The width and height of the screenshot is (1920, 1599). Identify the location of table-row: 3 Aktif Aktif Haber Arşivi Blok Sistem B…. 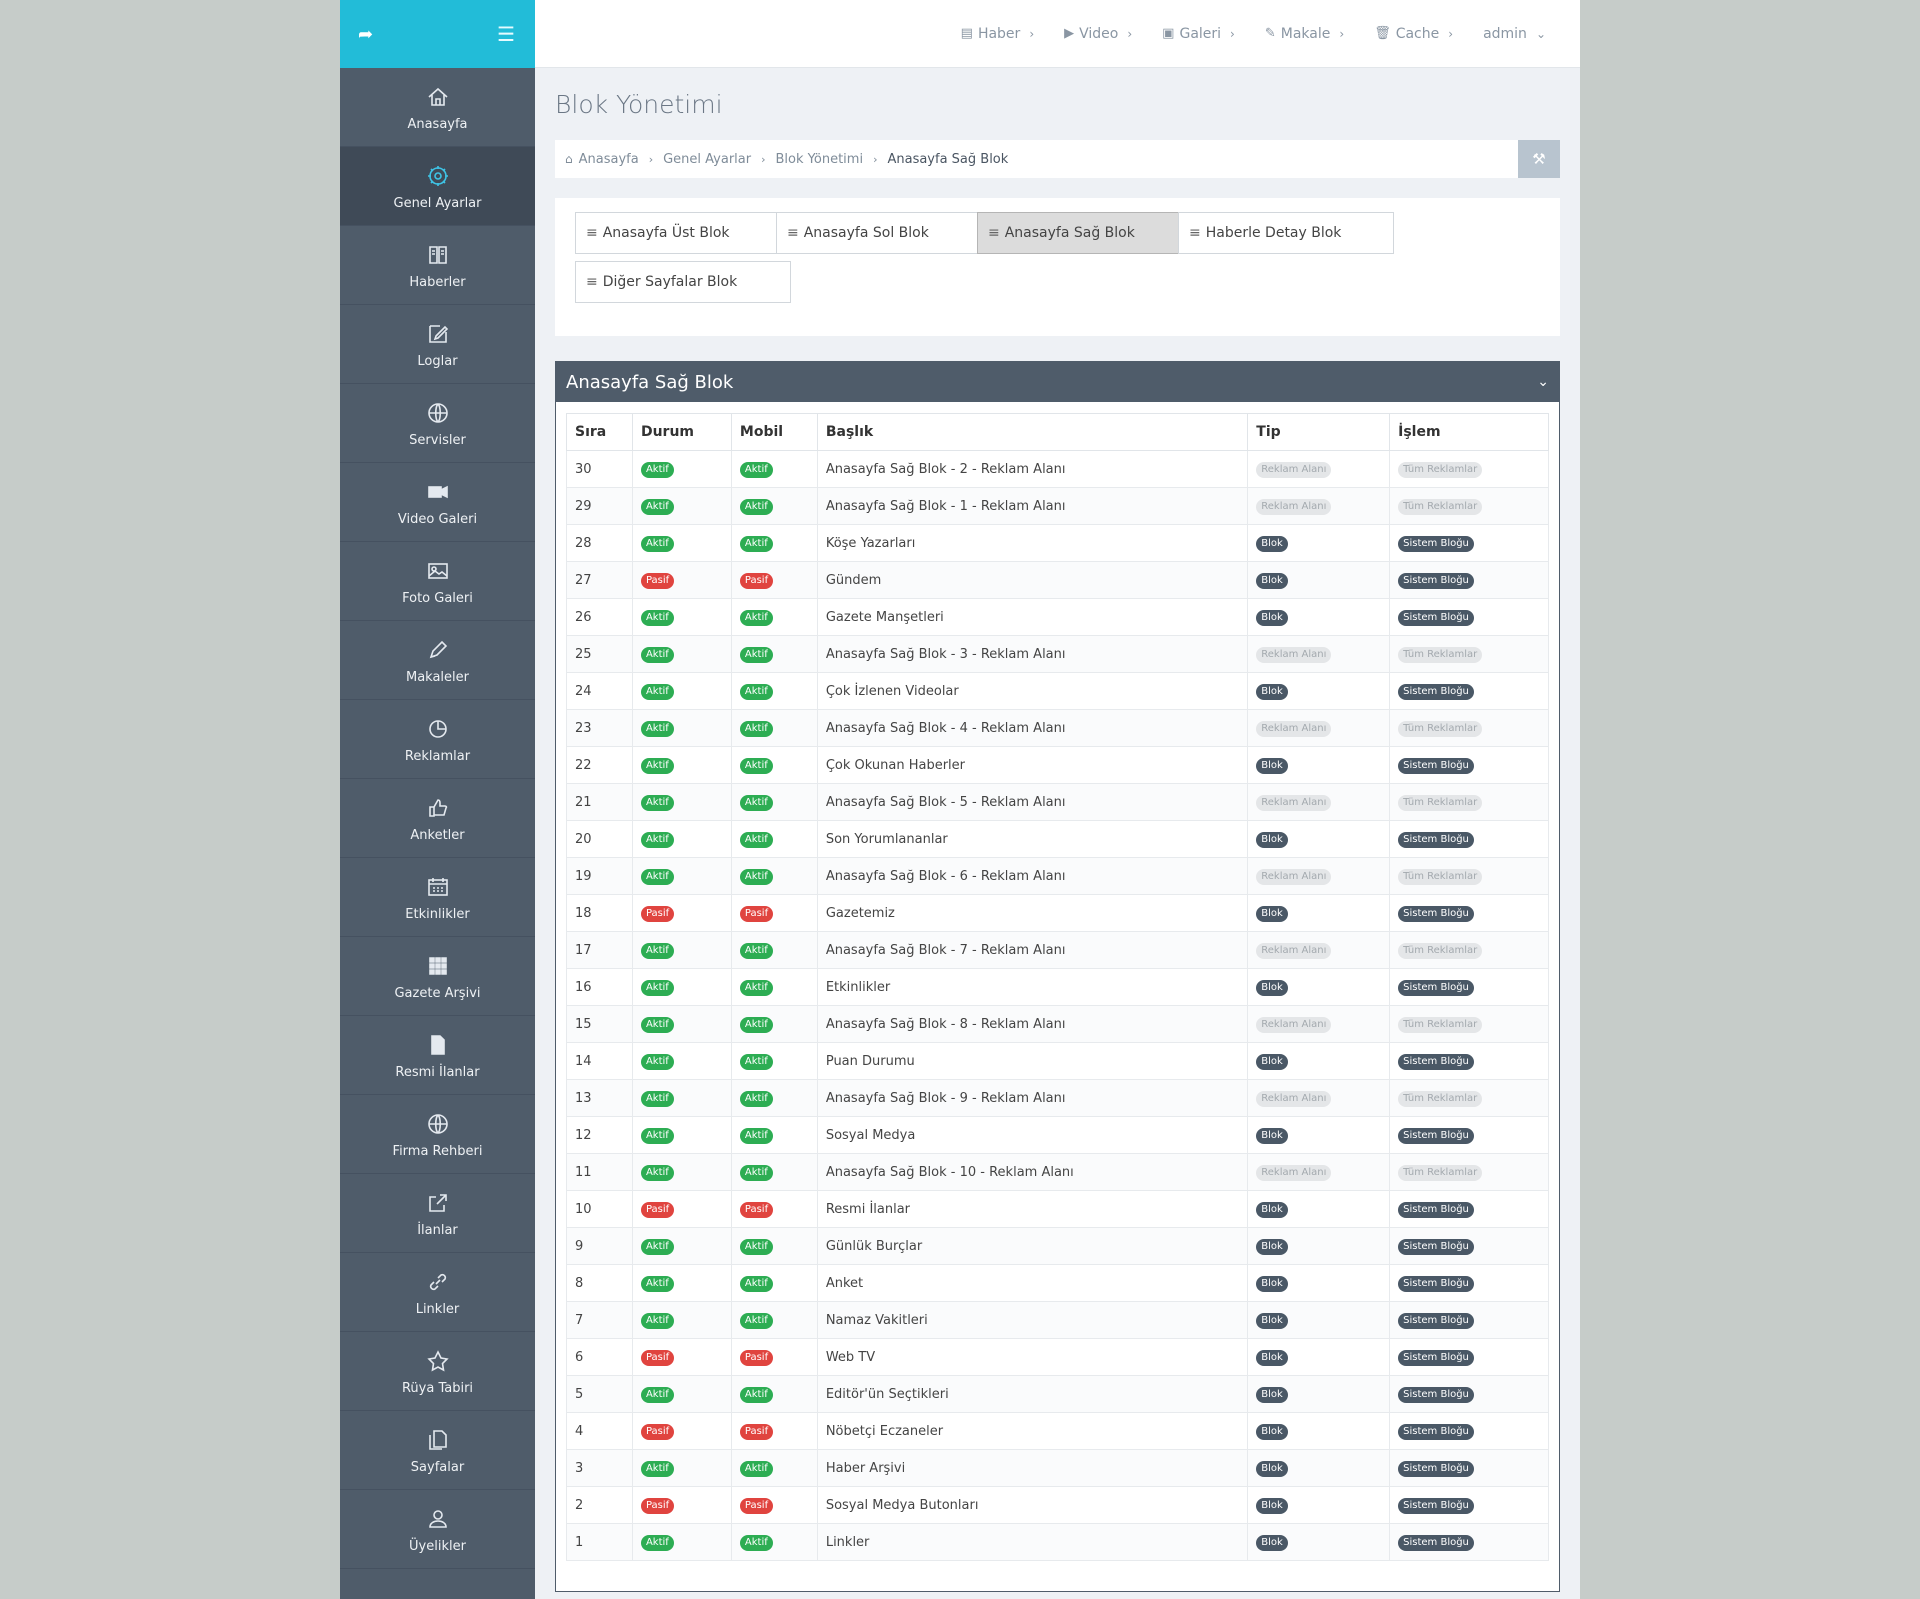
(1057, 1468).